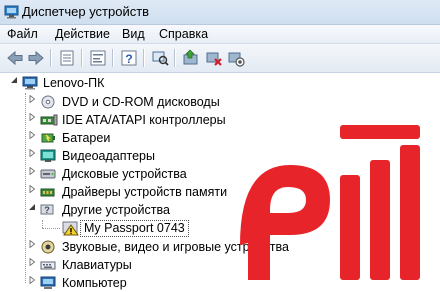  Describe the element at coordinates (15, 58) in the screenshot. I see `back-icon` at that location.